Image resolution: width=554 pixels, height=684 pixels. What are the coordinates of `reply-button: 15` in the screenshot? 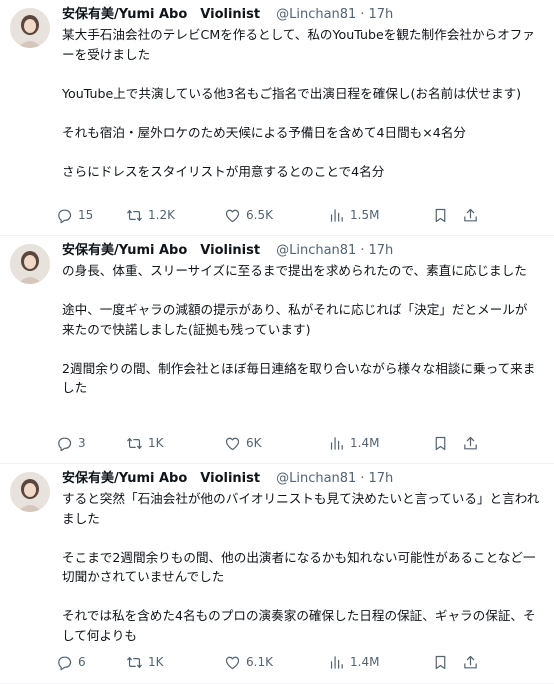 It's located at (91, 215).